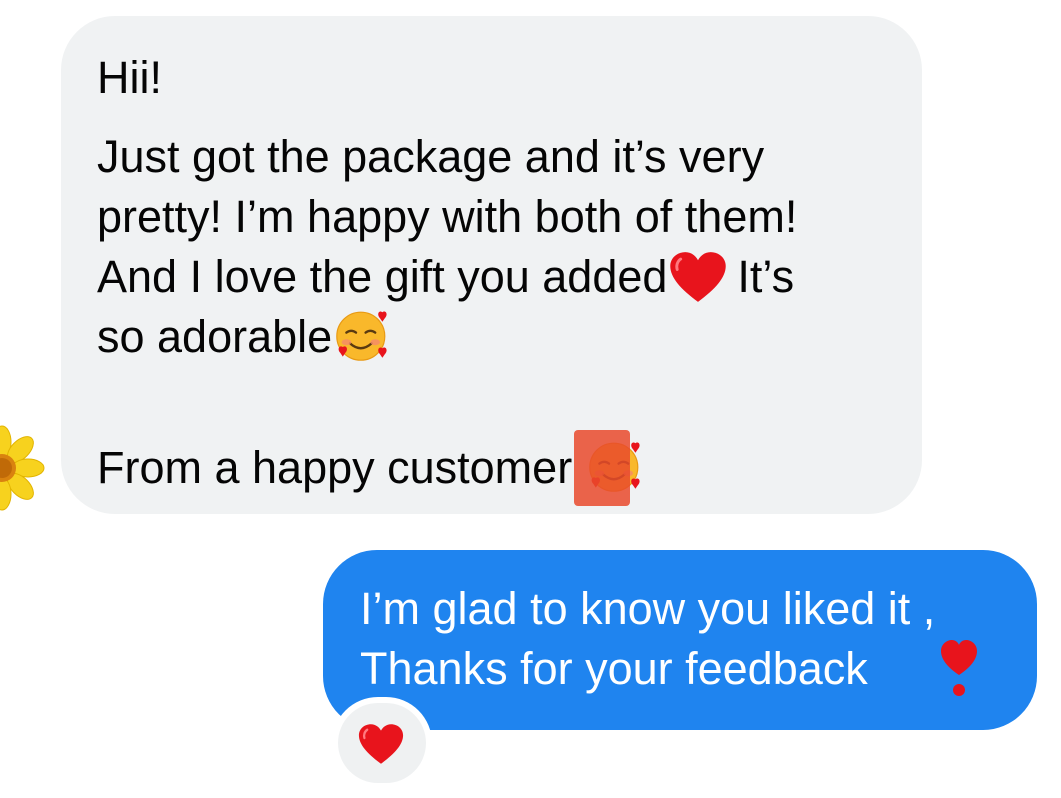 Image resolution: width=1061 pixels, height=798 pixels. What do you see at coordinates (614, 668) in the screenshot?
I see `message-line: Thanks for your feedback` at bounding box center [614, 668].